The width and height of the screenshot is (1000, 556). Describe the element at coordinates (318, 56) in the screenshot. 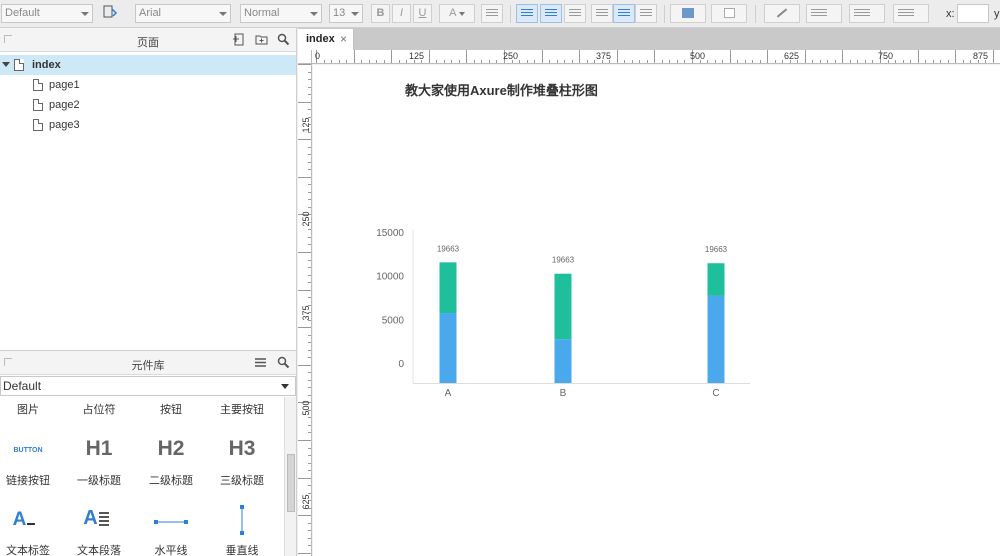

I see `ruler-label: 0` at that location.